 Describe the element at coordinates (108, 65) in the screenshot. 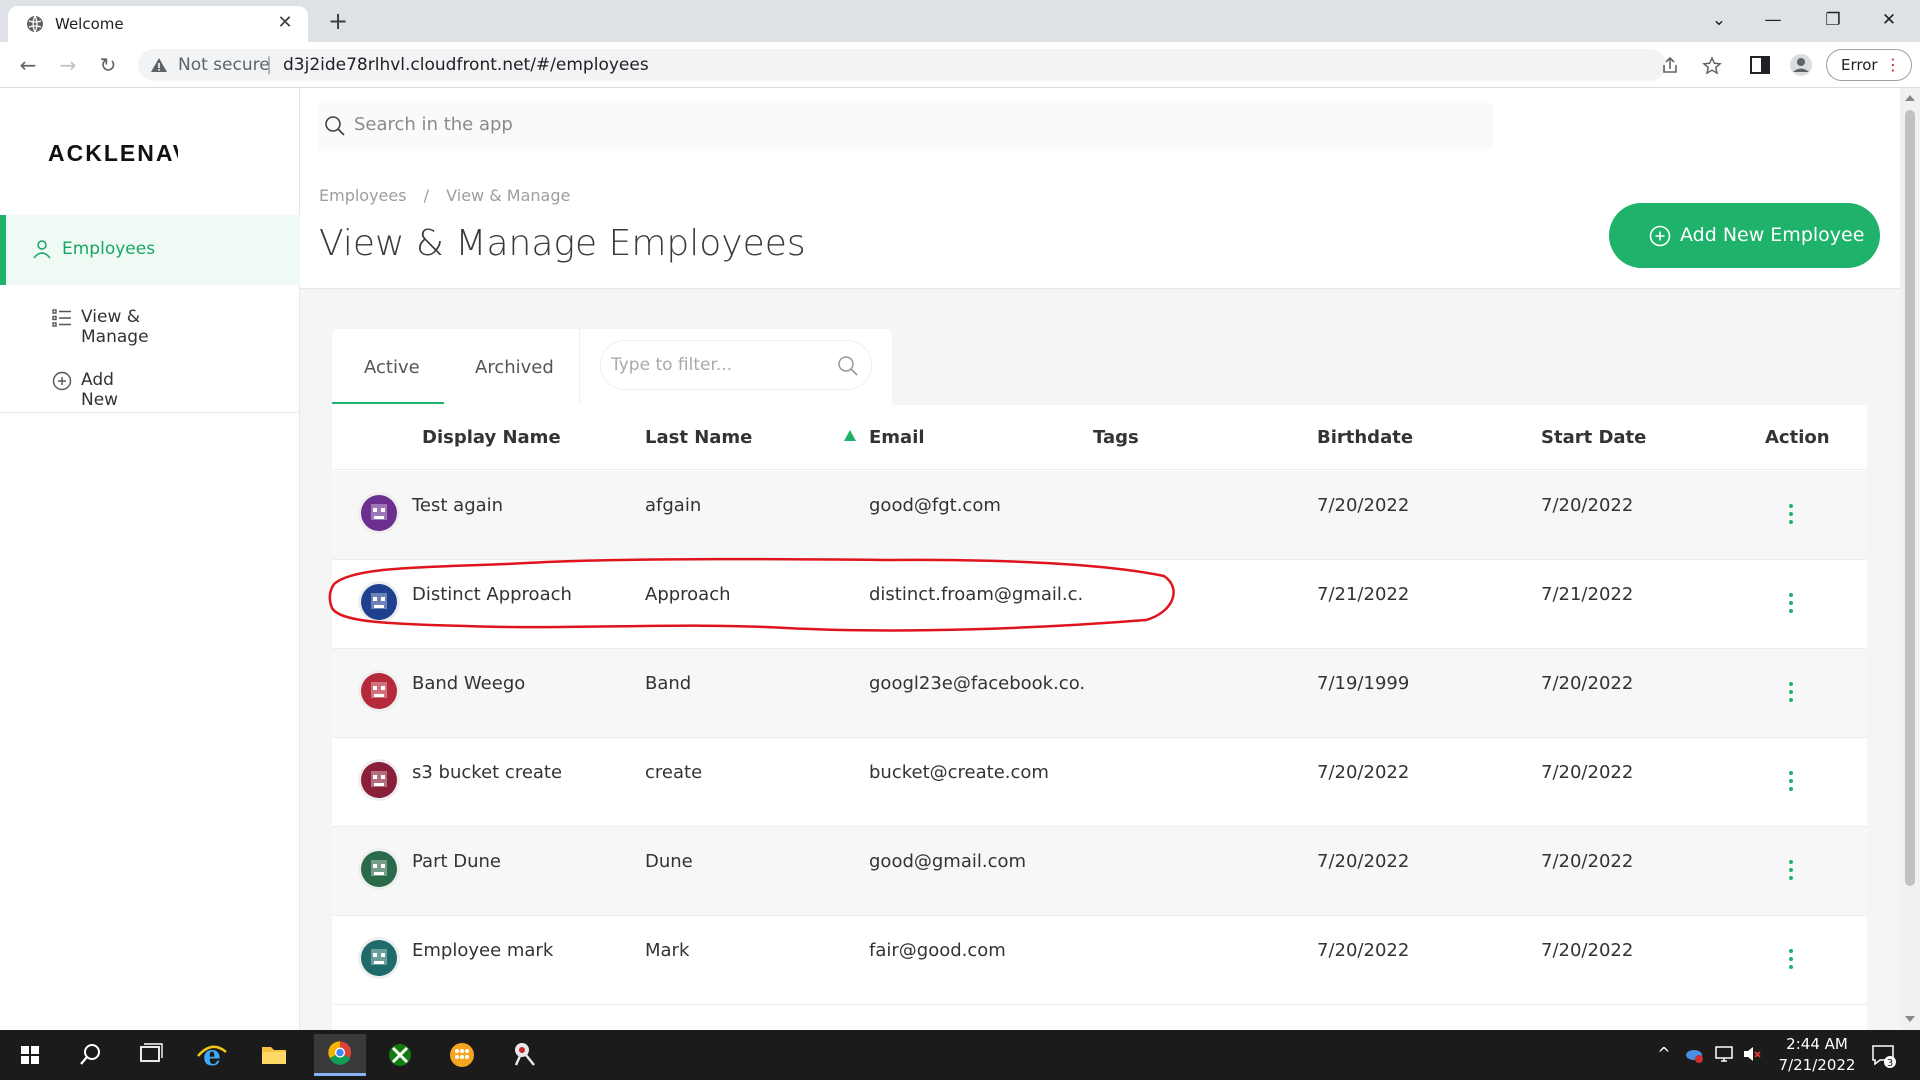

I see `reload-button: ↻` at that location.